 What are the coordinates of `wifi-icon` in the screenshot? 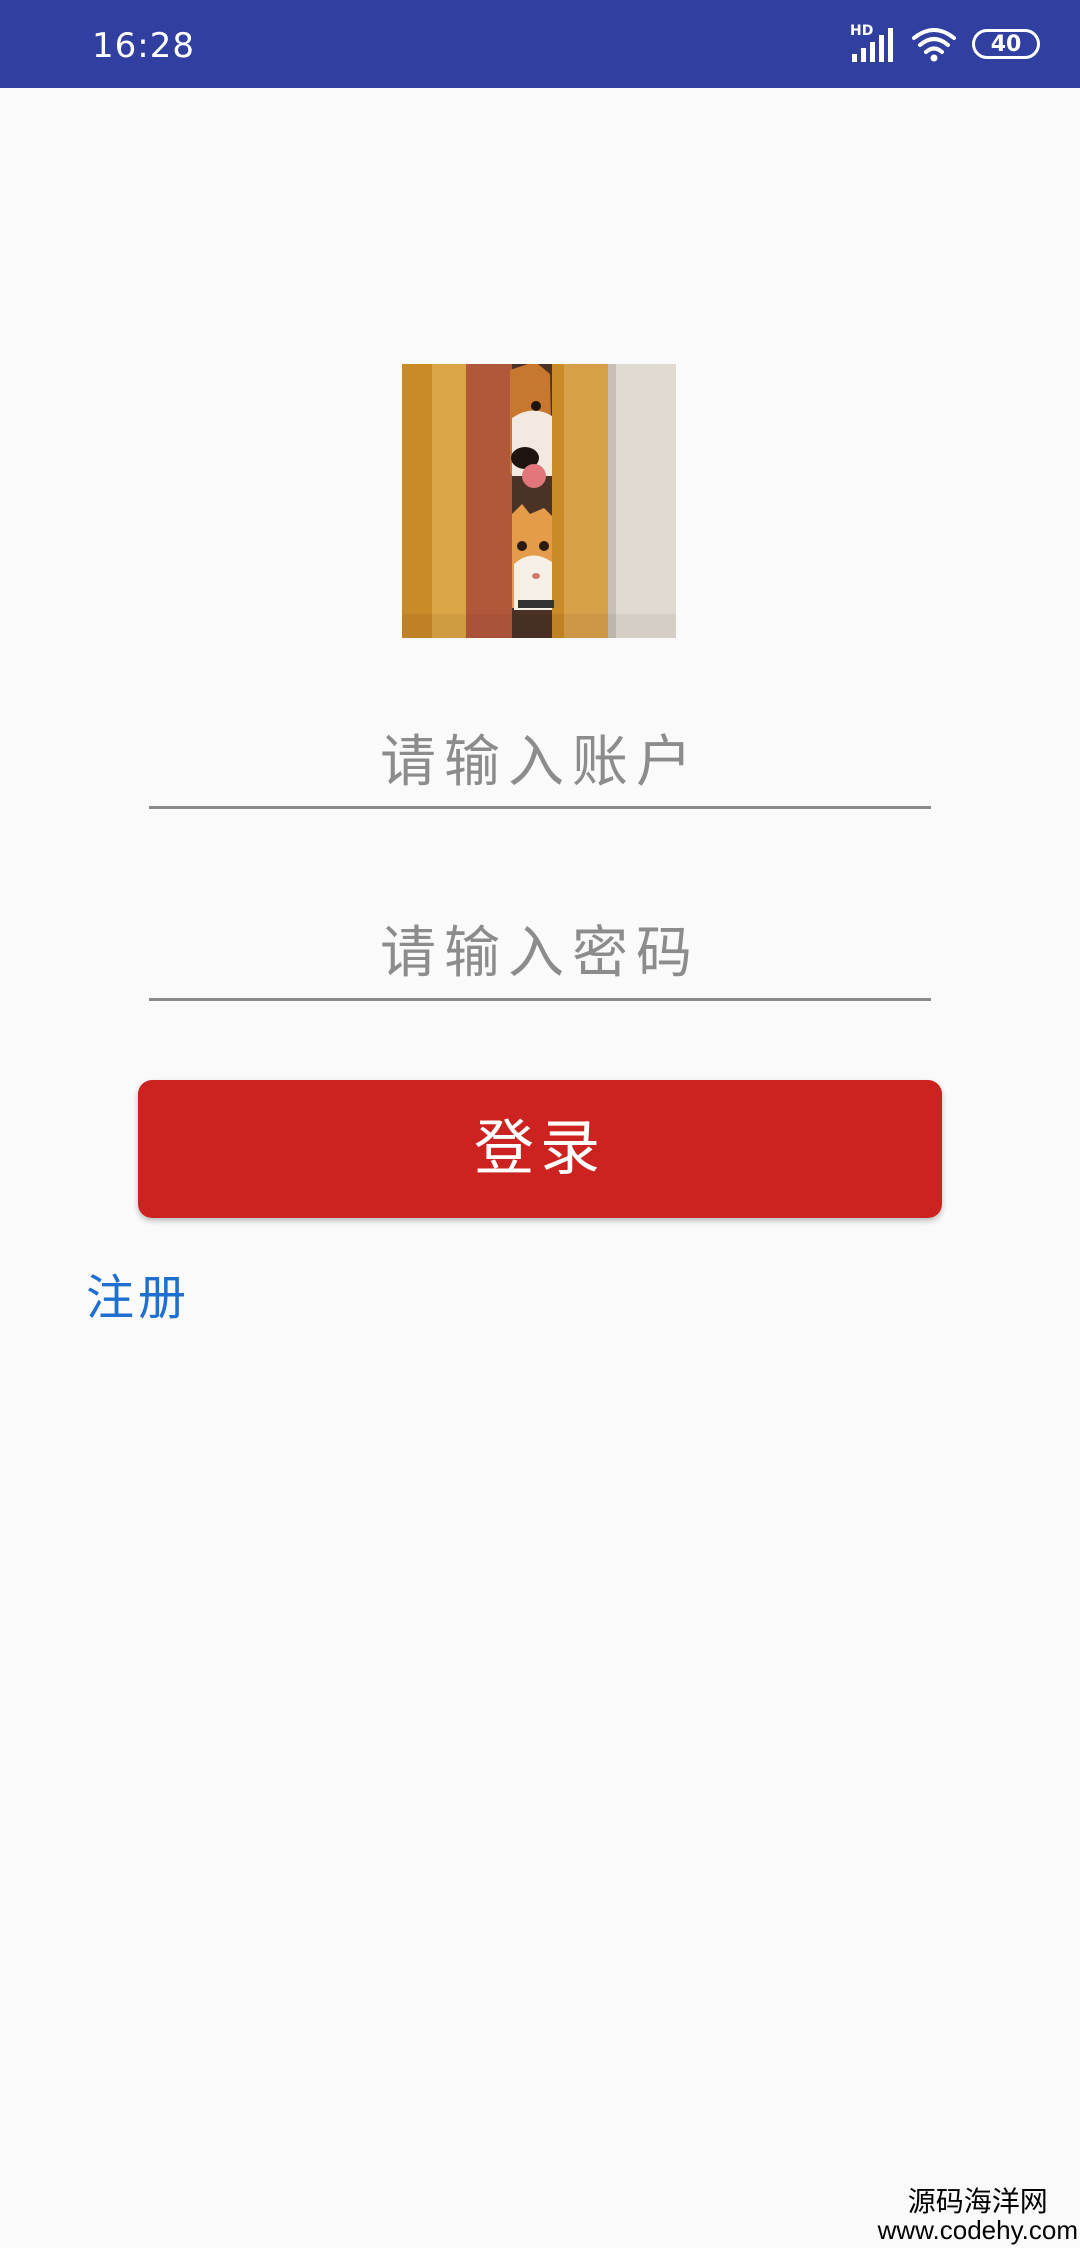 It's located at (934, 45).